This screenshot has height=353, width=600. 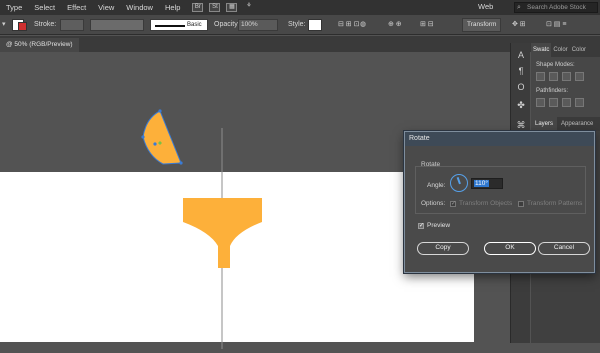 I want to click on tab-color-guide: Color, so click(x=579, y=50).